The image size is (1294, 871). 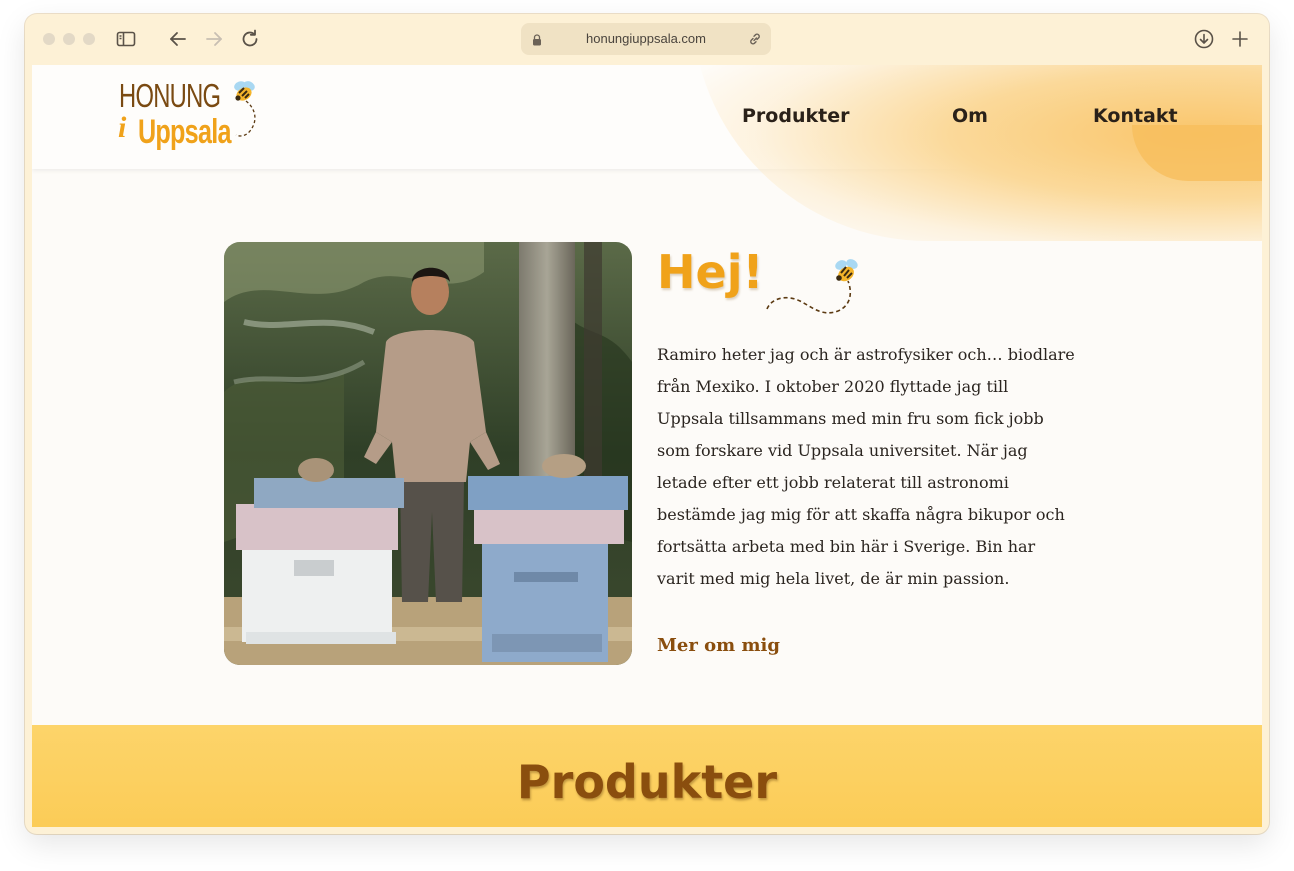 What do you see at coordinates (1240, 39) in the screenshot?
I see `new-tab-icon` at bounding box center [1240, 39].